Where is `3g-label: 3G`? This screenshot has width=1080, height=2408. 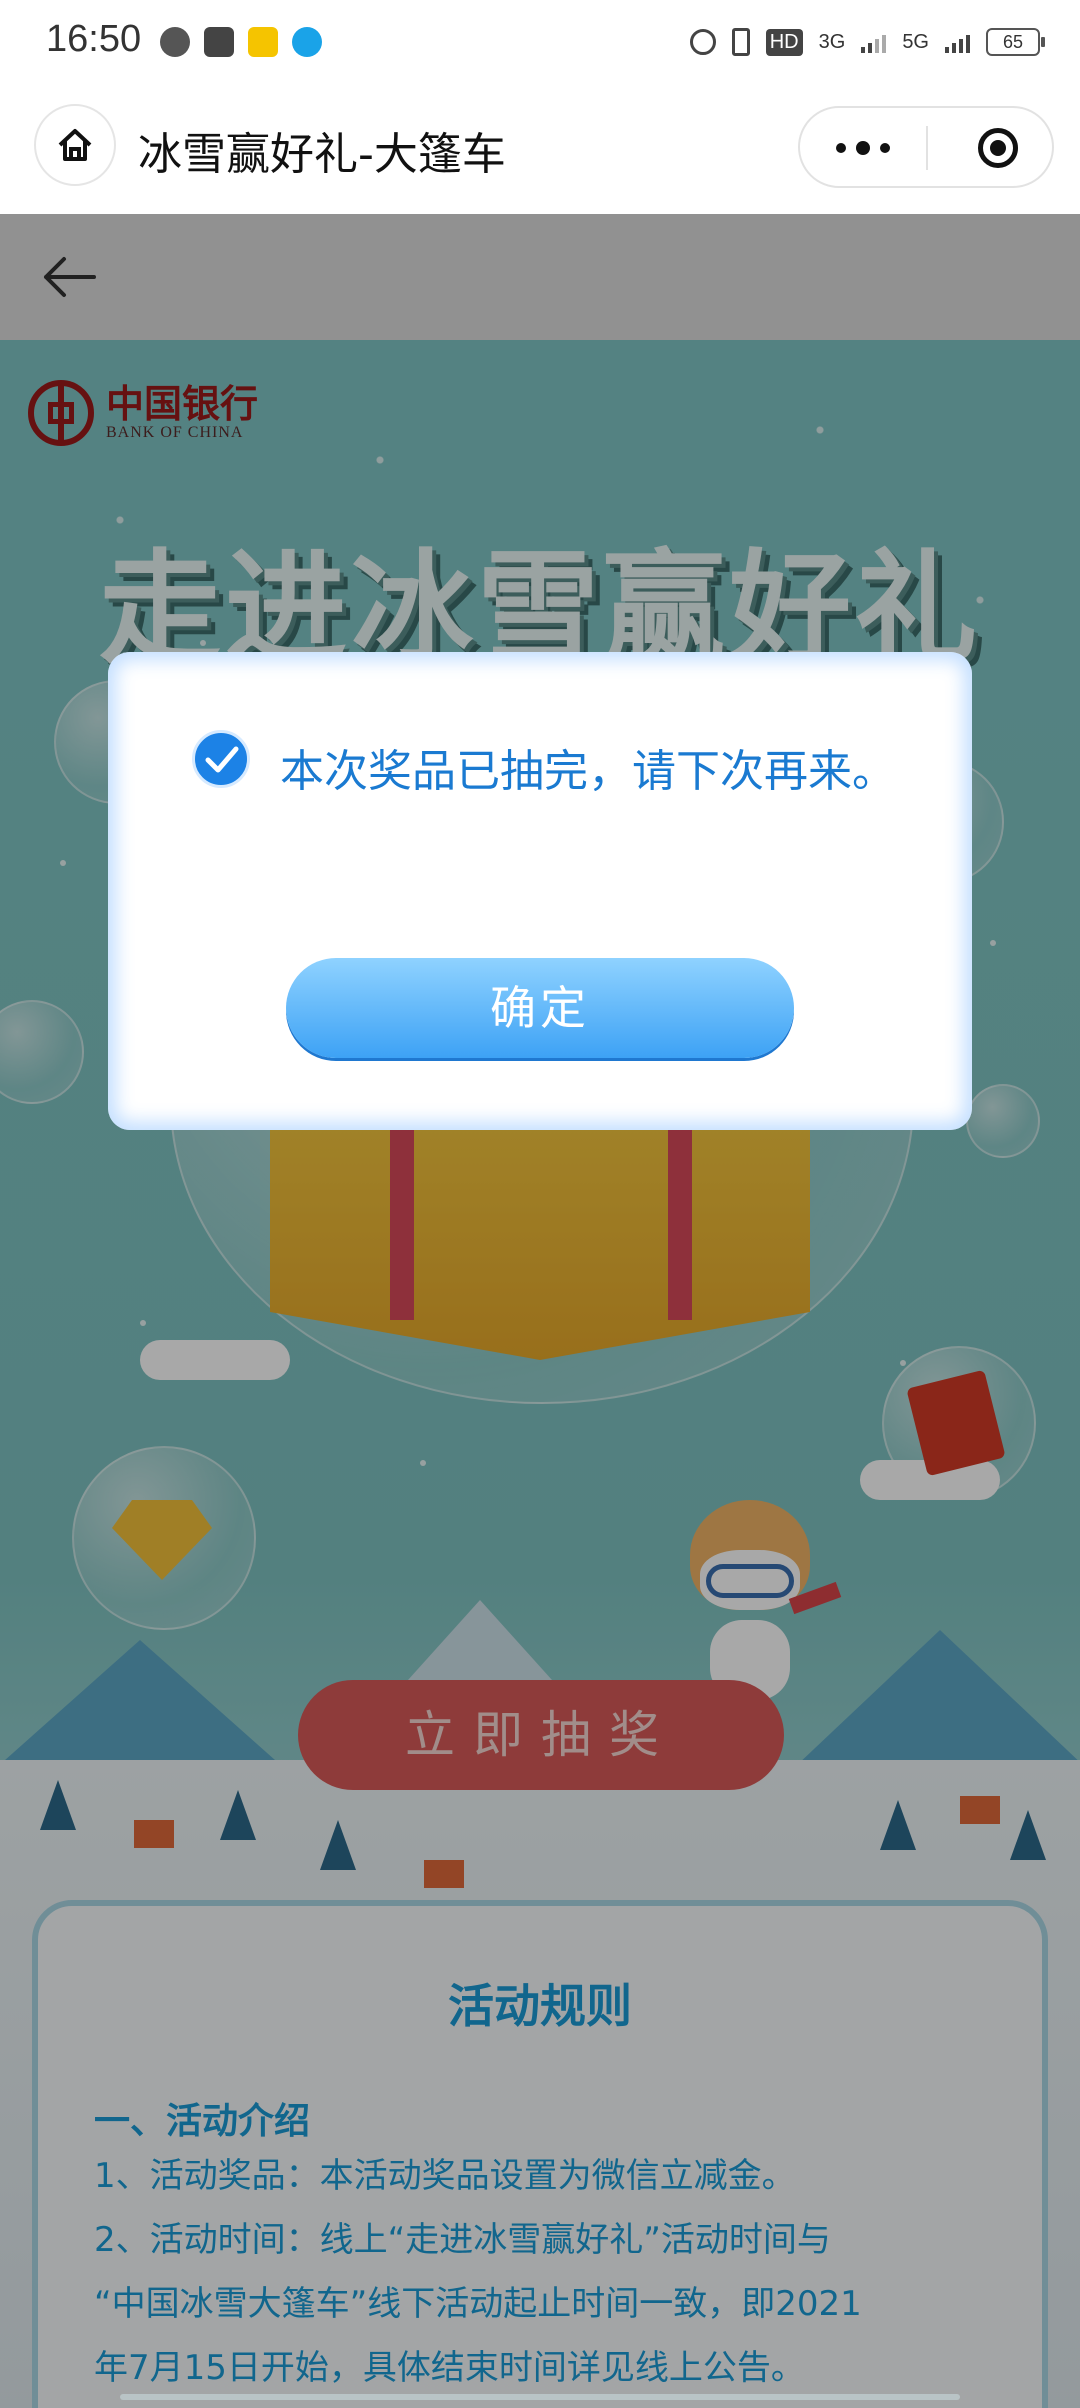
3g-label: 3G is located at coordinates (832, 41).